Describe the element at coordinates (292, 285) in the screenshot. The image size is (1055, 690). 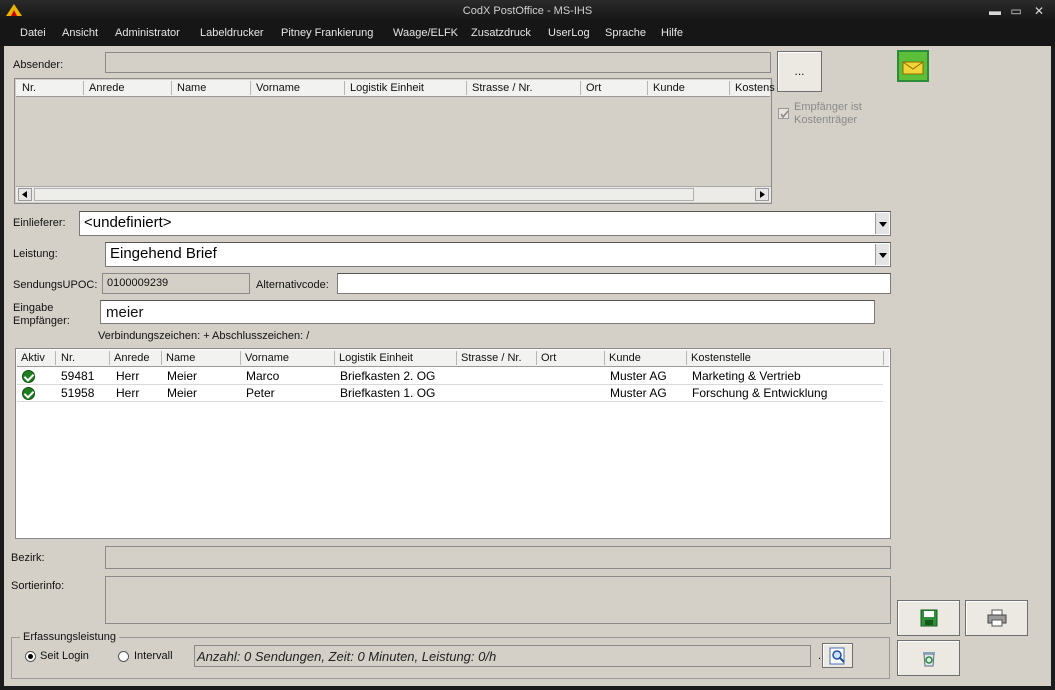
I see `alternativcode-label: Alternativcode:` at that location.